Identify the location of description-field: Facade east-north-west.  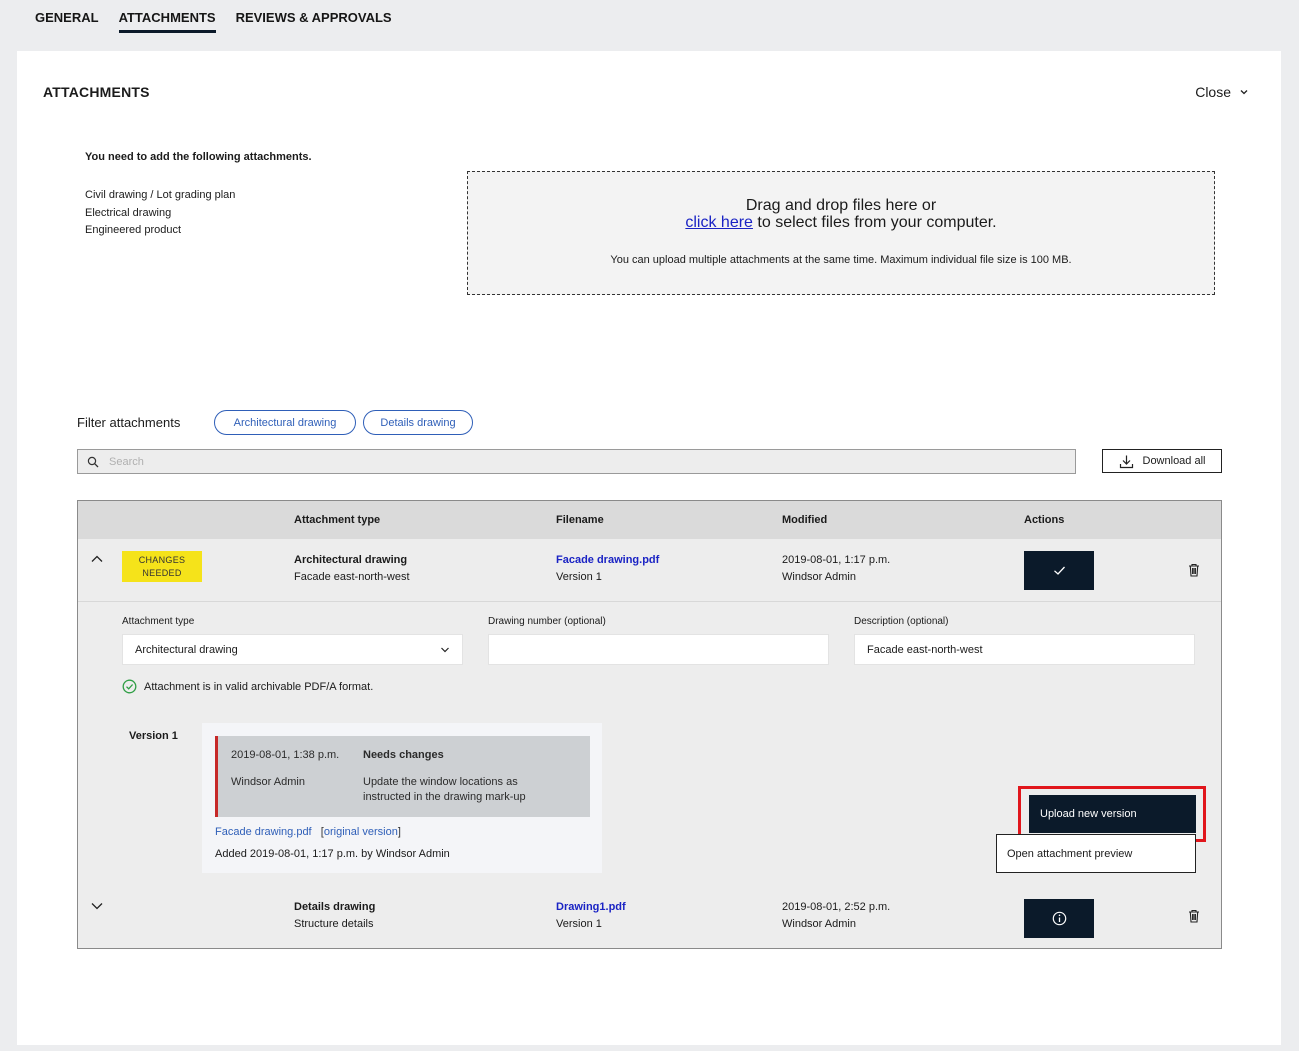
(1024, 649).